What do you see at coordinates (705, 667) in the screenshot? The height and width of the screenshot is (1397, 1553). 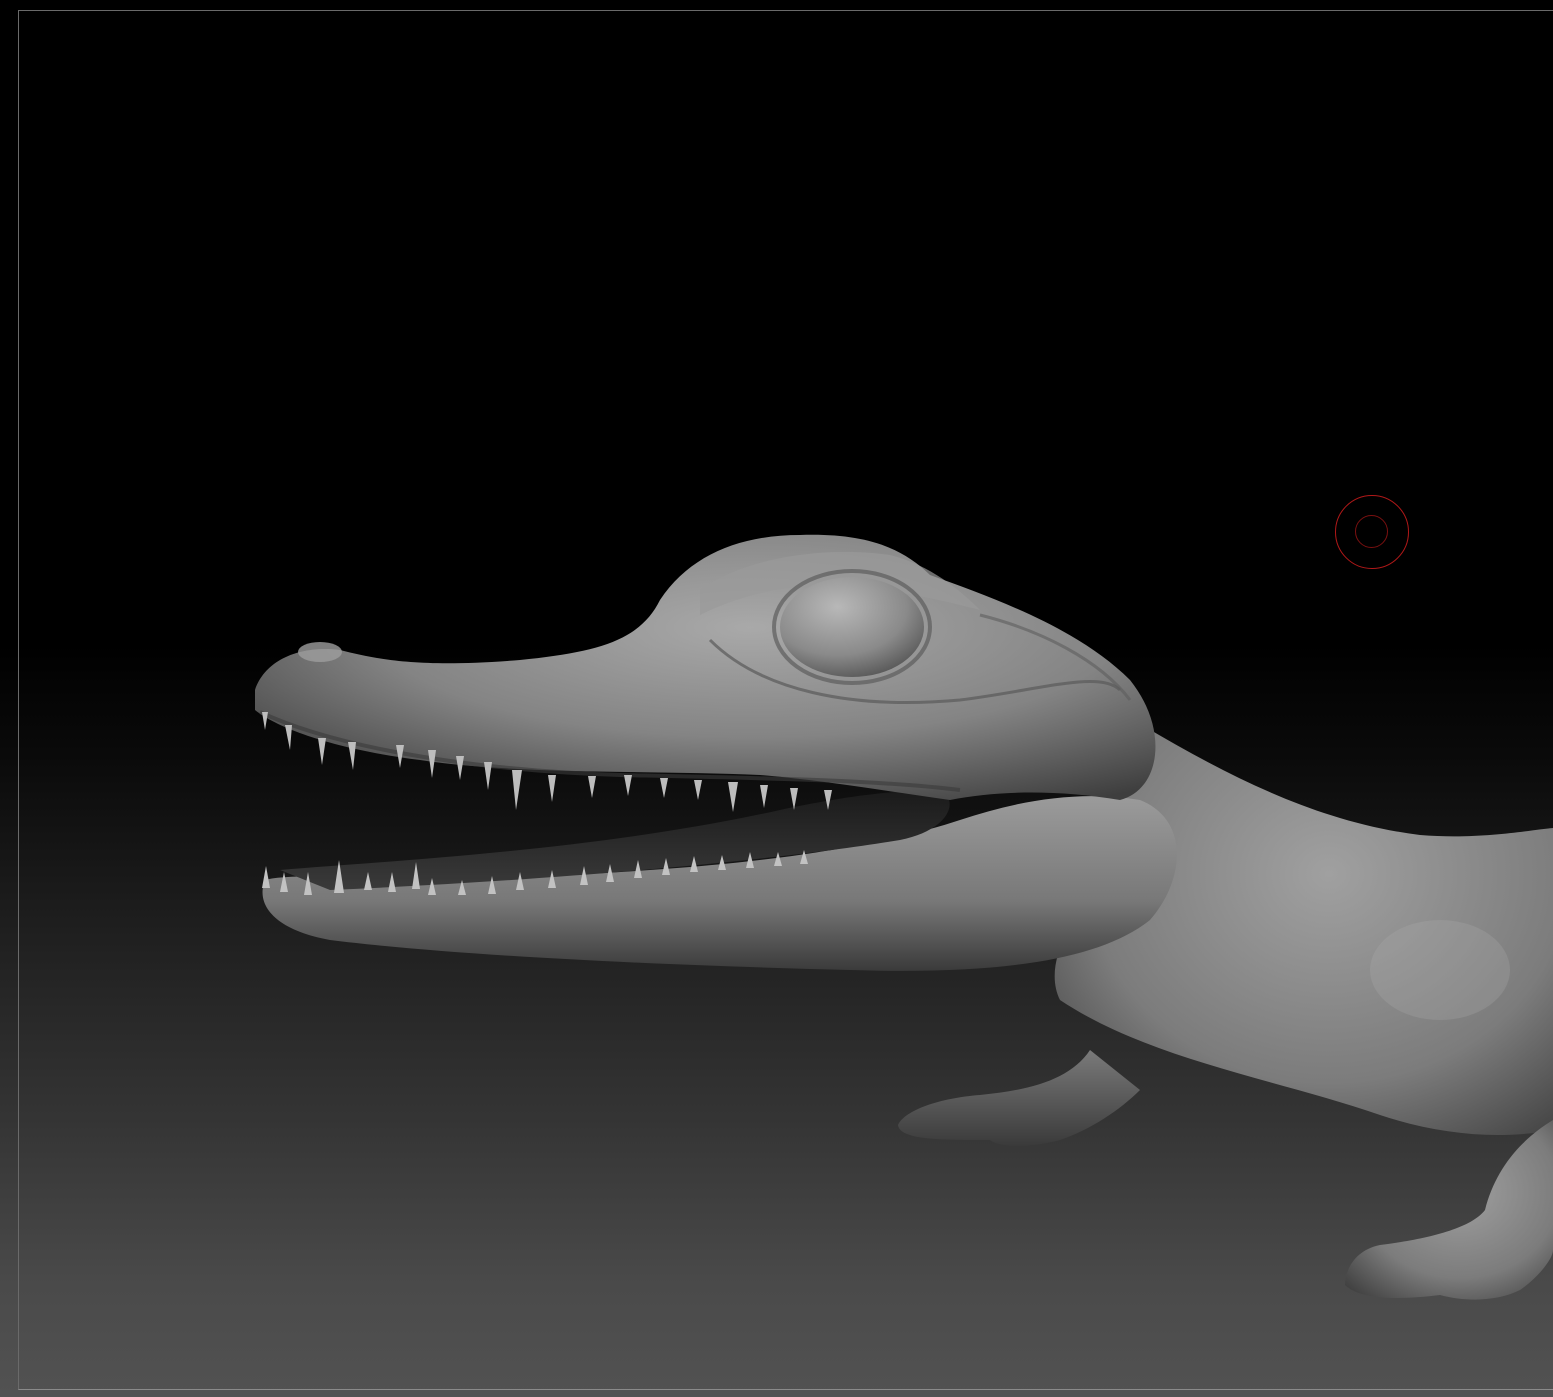 I see `model-head` at bounding box center [705, 667].